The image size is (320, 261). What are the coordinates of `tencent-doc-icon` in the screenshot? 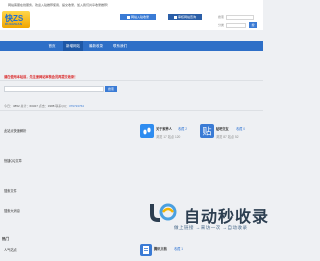 It's located at (146, 250).